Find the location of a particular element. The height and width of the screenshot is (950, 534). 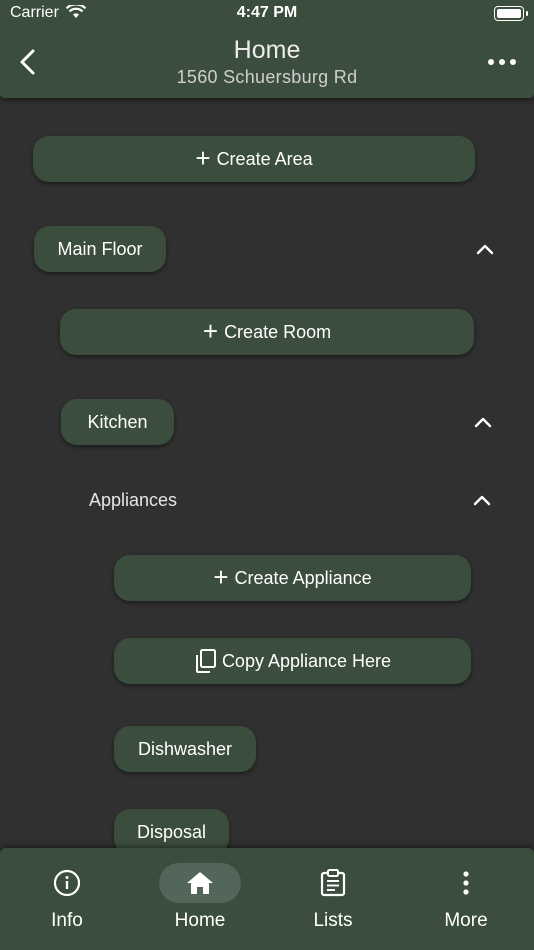

battery-icon is located at coordinates (511, 13).